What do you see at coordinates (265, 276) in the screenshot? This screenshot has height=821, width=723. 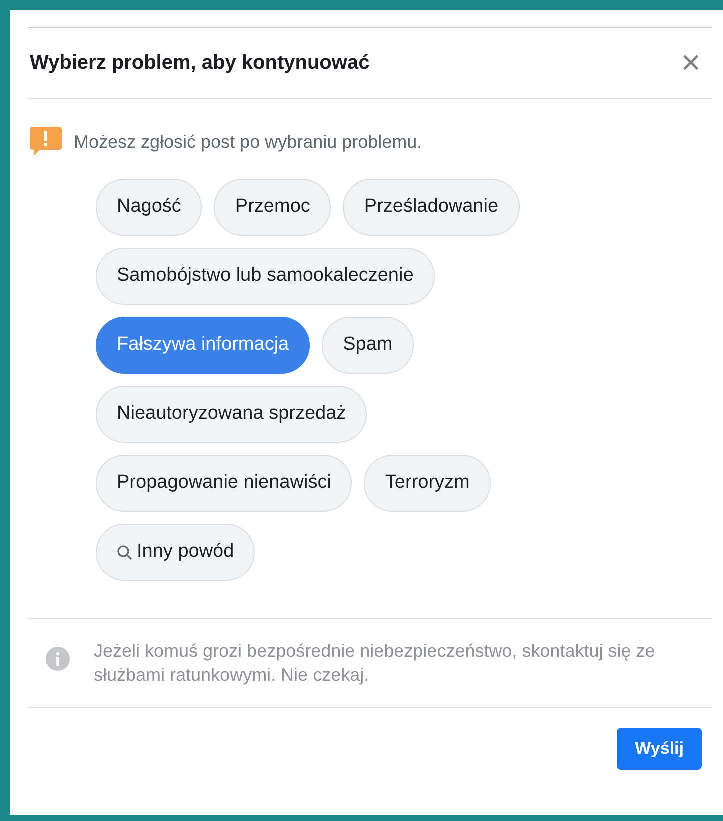 I see `problem-chip: Samobójstwo lub samookaleczenie` at bounding box center [265, 276].